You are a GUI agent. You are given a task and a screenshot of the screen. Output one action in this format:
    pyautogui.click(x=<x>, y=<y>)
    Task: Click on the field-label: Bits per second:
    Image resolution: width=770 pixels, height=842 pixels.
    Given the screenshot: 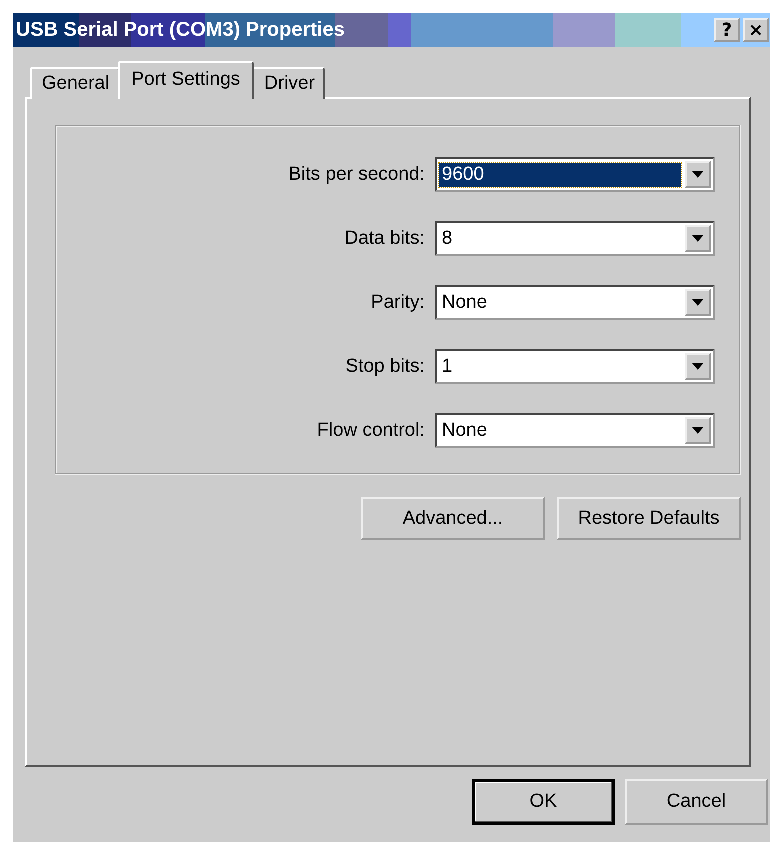 What is the action you would take?
    pyautogui.click(x=356, y=175)
    